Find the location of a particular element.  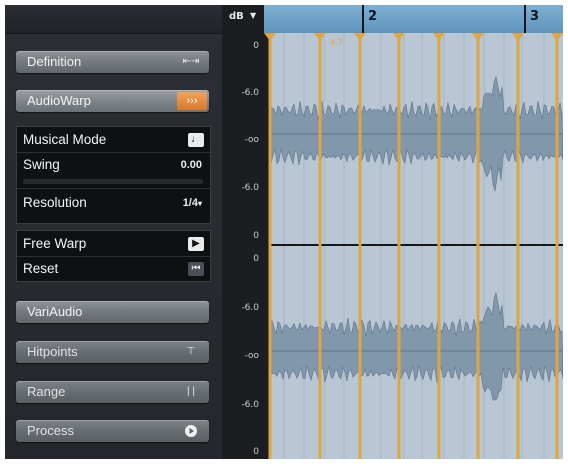

free-warp-label: Free Warp is located at coordinates (55, 243).